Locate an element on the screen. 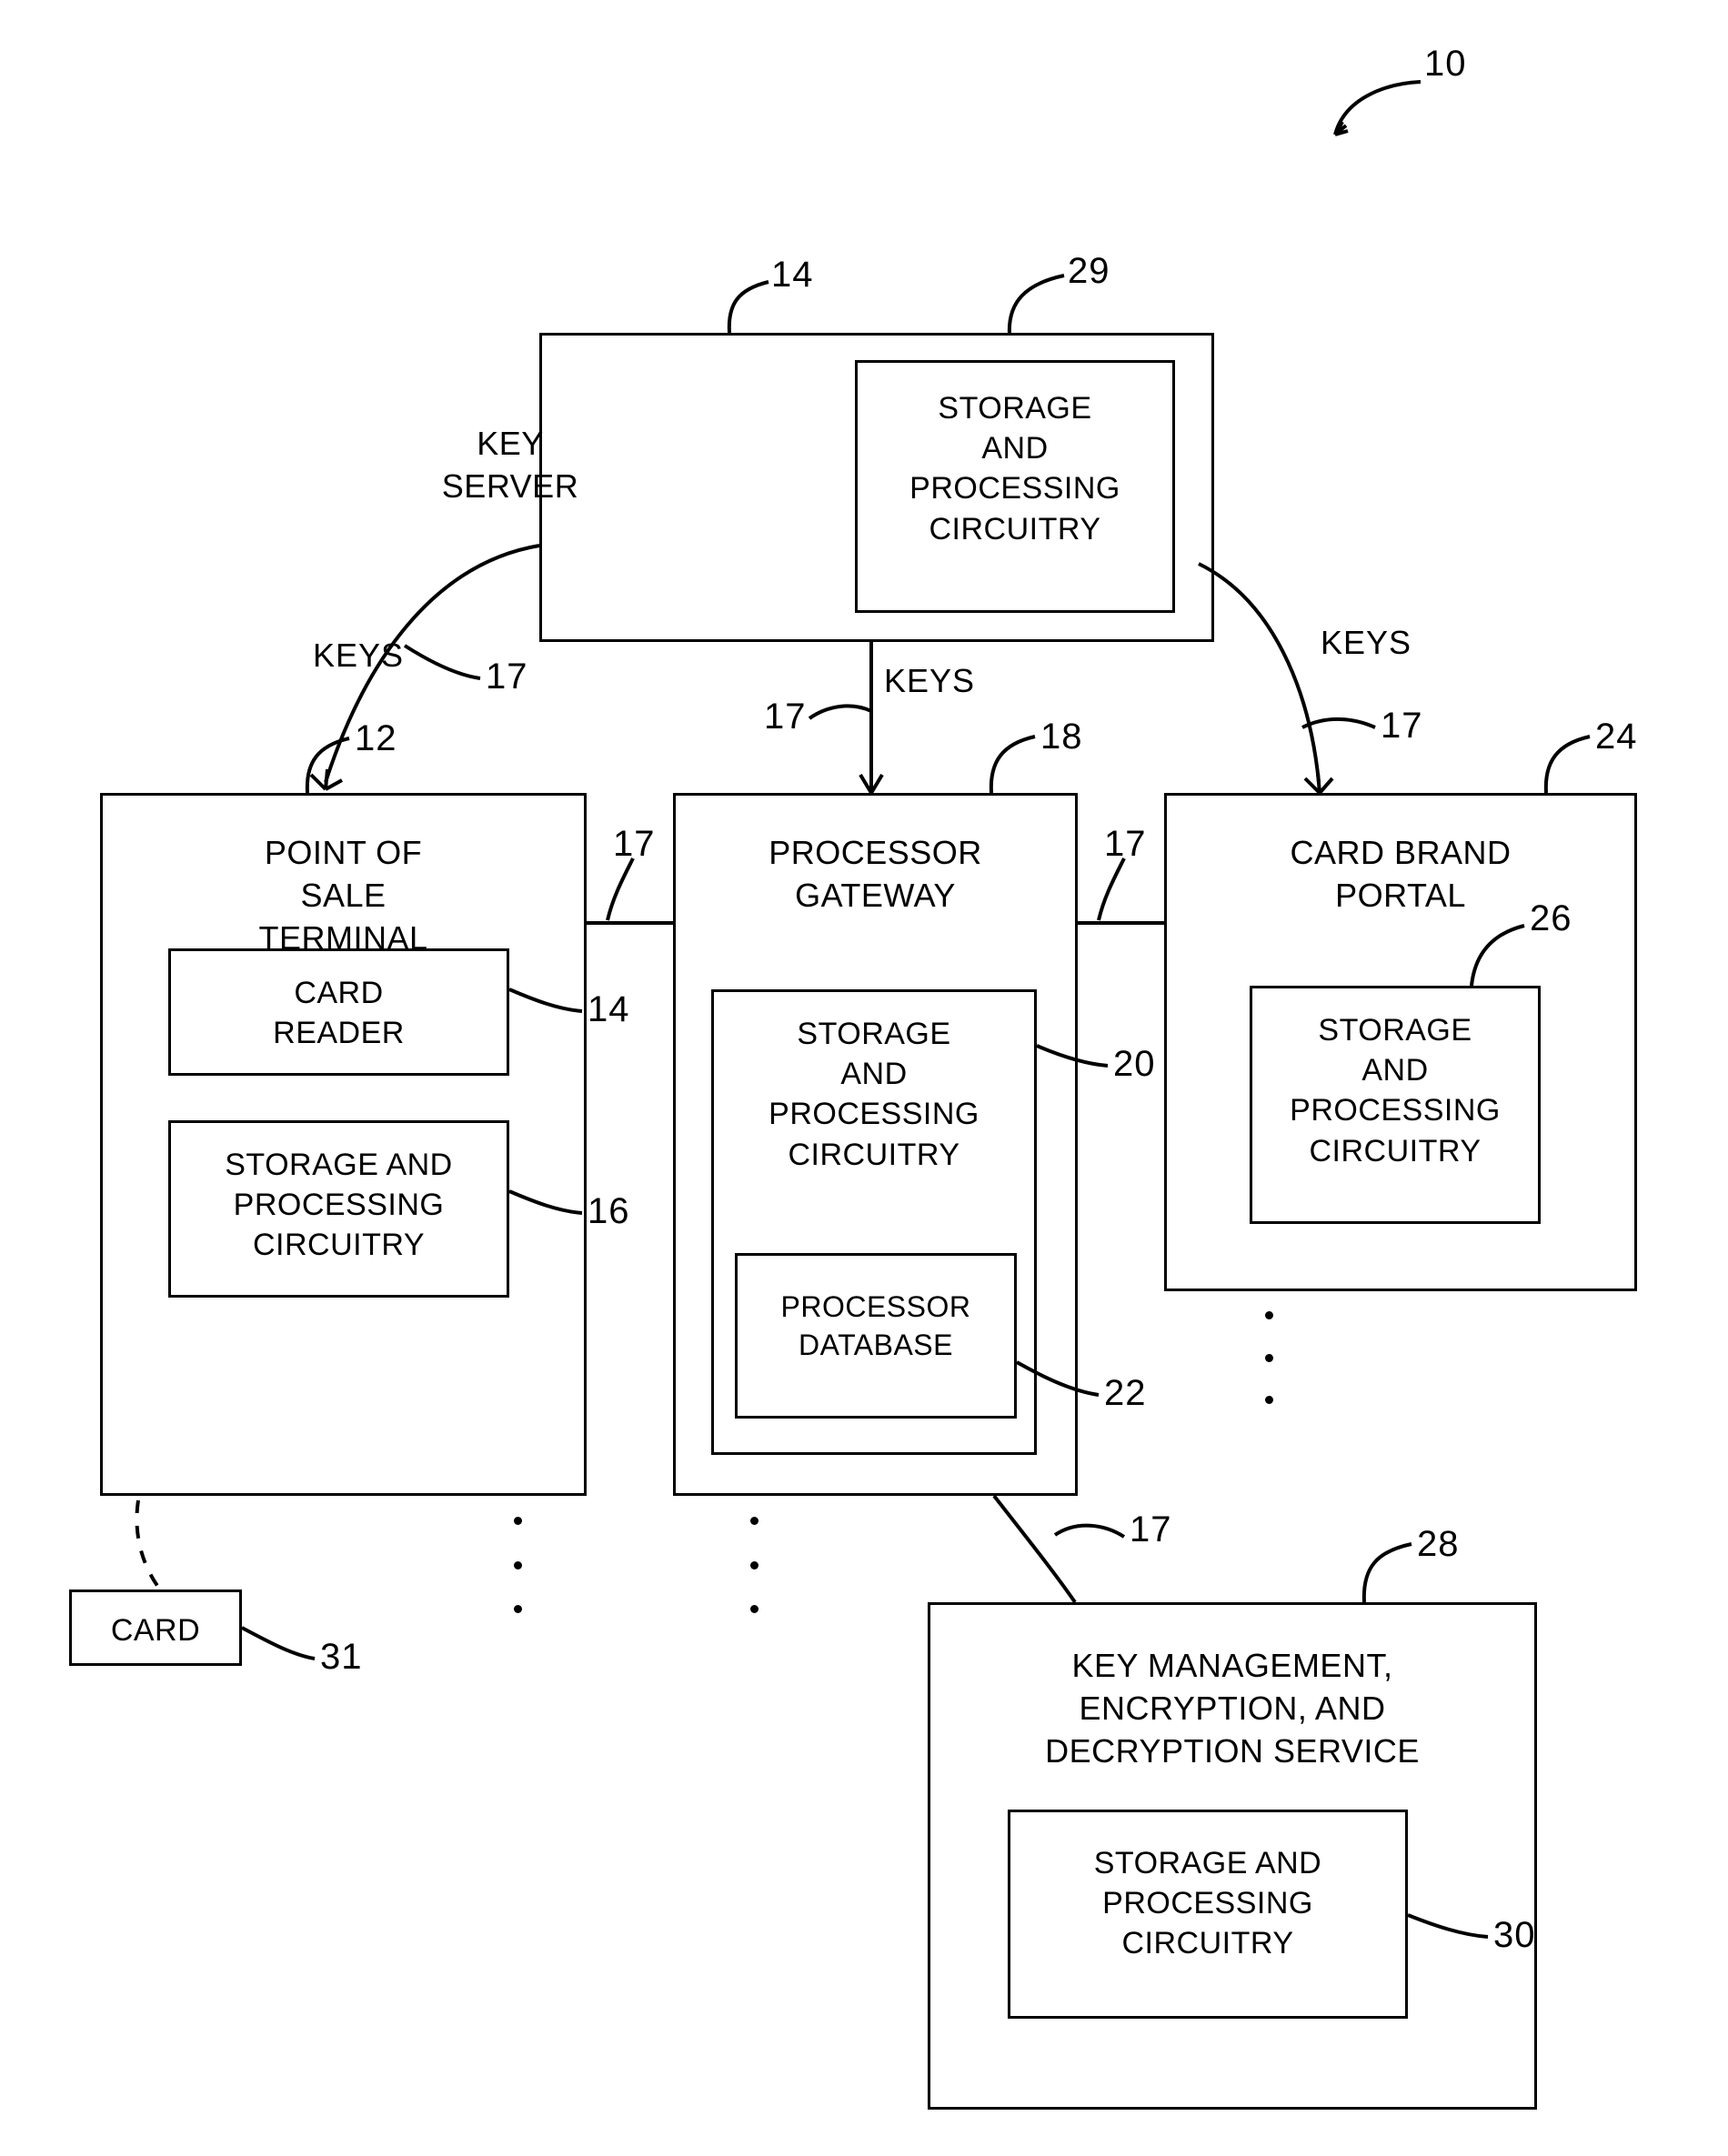  card-reader-label: CARD READER is located at coordinates (339, 1013).